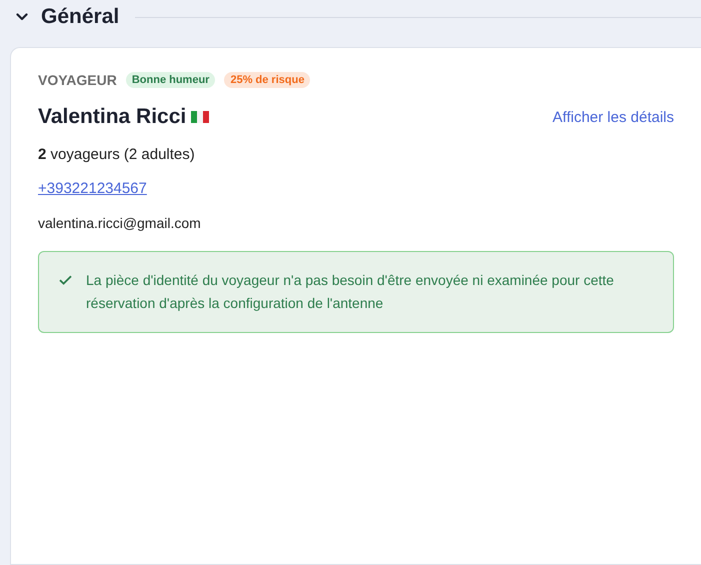 This screenshot has height=565, width=701. Describe the element at coordinates (112, 117) in the screenshot. I see `traveler-name: Valentina Ricci` at that location.